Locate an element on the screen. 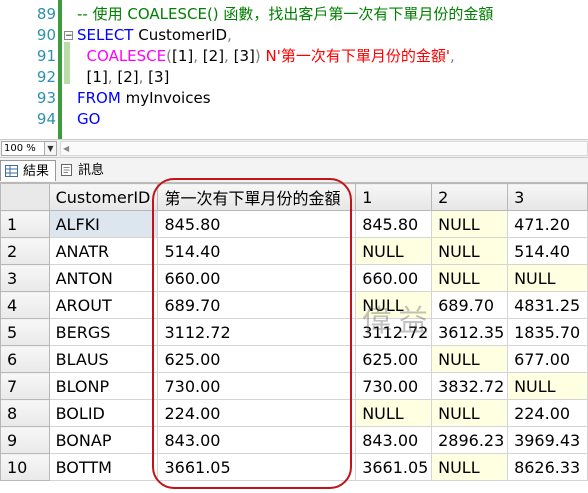 The image size is (588, 493). change-marker-bar is located at coordinates (60, 69).